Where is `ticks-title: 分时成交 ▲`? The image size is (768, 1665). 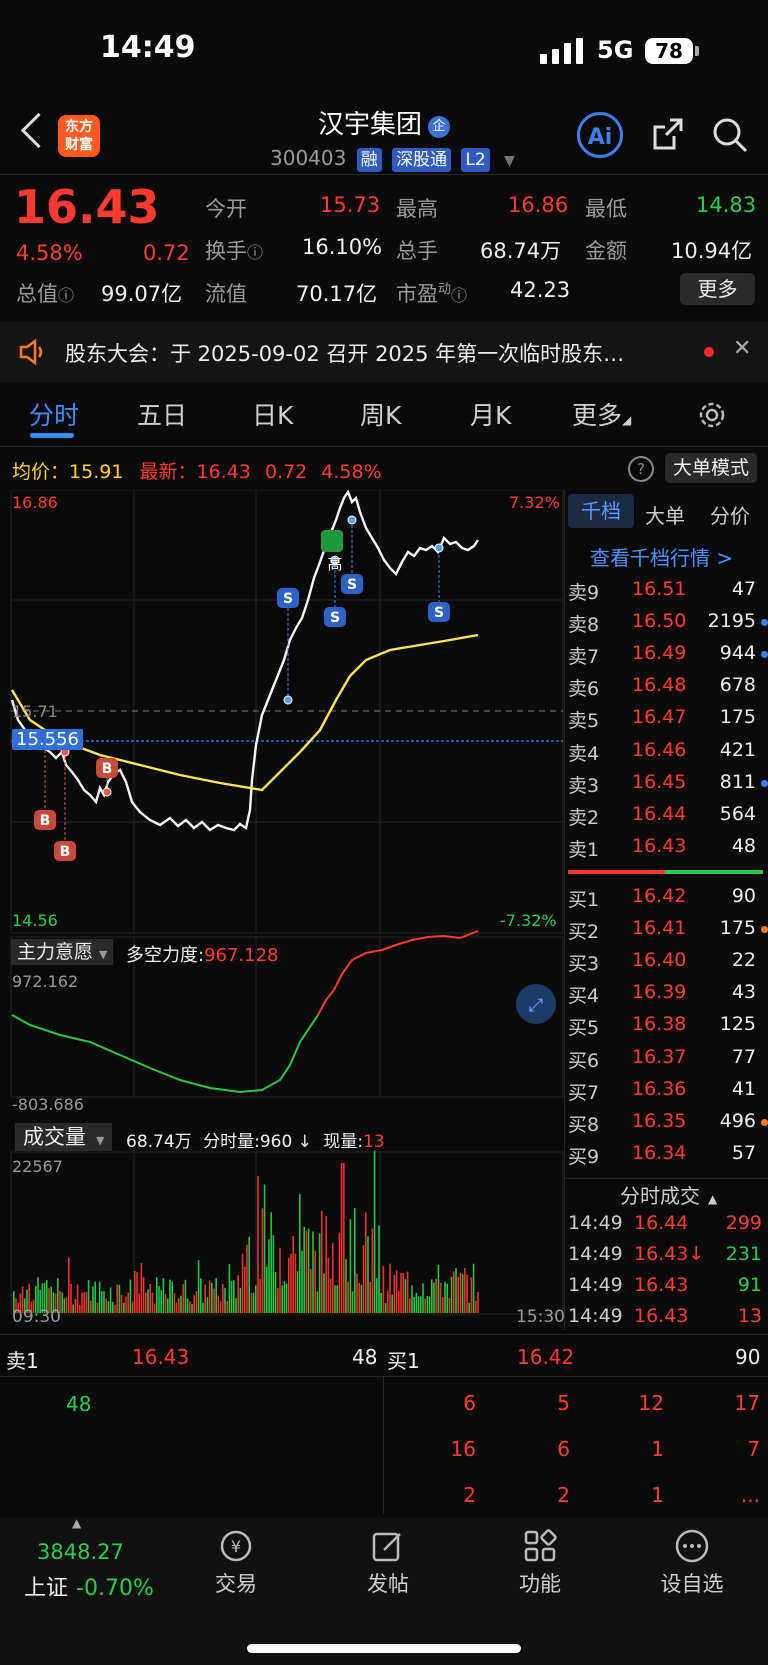 ticks-title: 分时成交 ▲ is located at coordinates (668, 1194).